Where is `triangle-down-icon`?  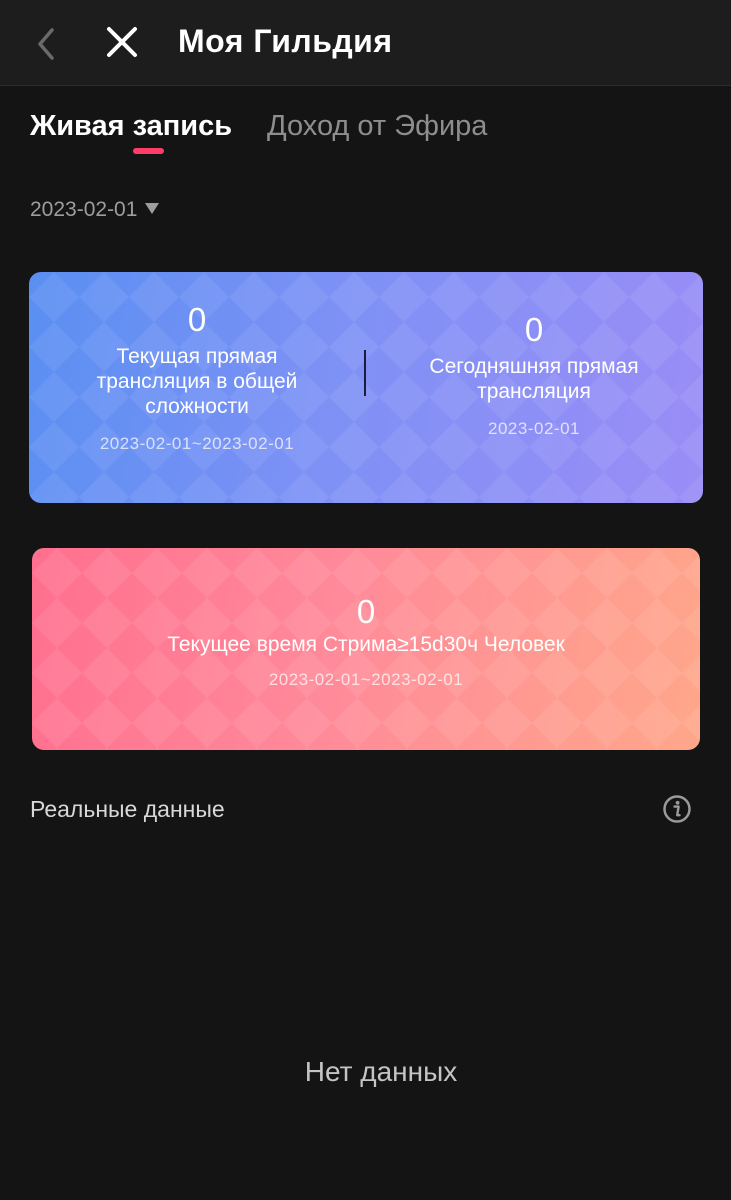
triangle-down-icon is located at coordinates (152, 208).